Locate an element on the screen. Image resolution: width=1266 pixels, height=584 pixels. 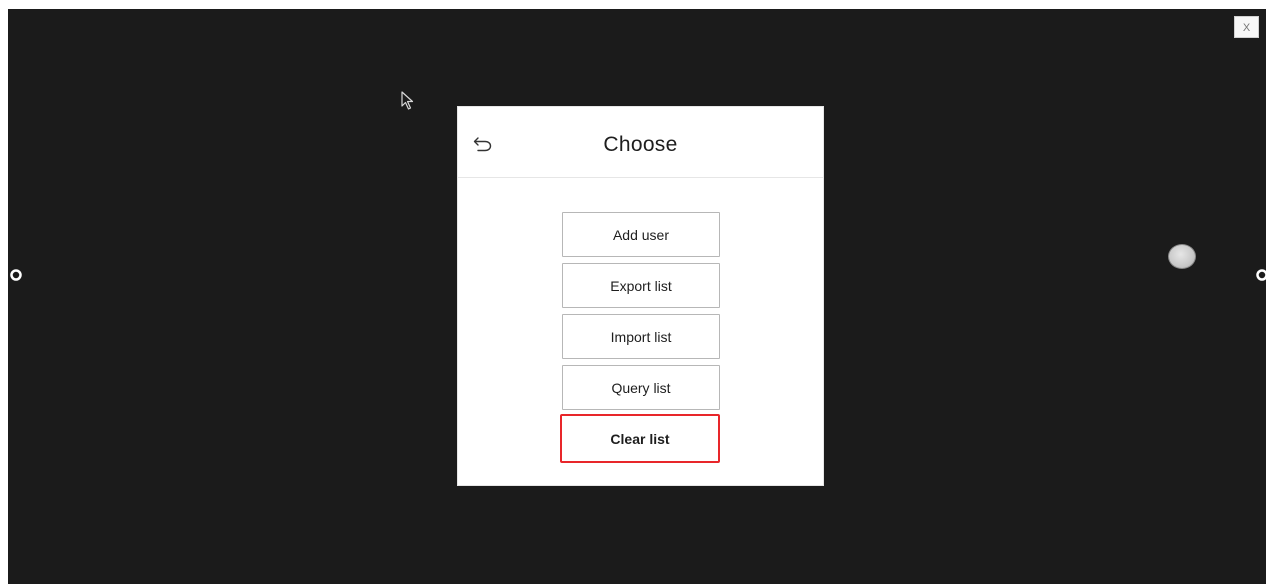
dialog-header: Choose is located at coordinates (640, 142).